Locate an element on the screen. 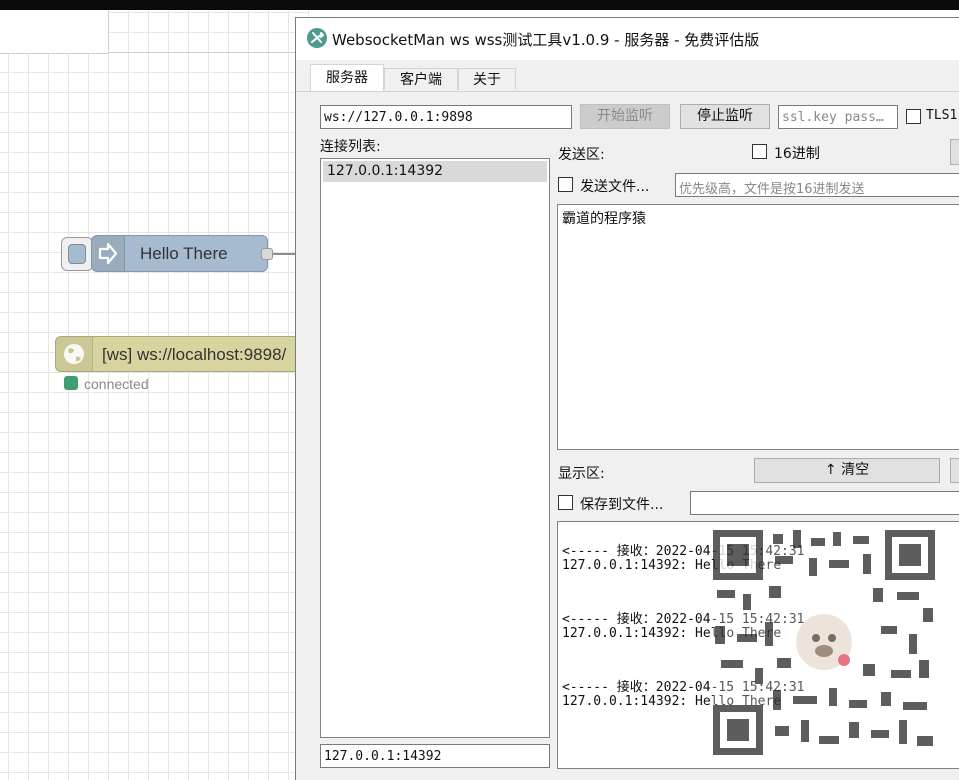  inject-trigger-icon is located at coordinates (77, 254).